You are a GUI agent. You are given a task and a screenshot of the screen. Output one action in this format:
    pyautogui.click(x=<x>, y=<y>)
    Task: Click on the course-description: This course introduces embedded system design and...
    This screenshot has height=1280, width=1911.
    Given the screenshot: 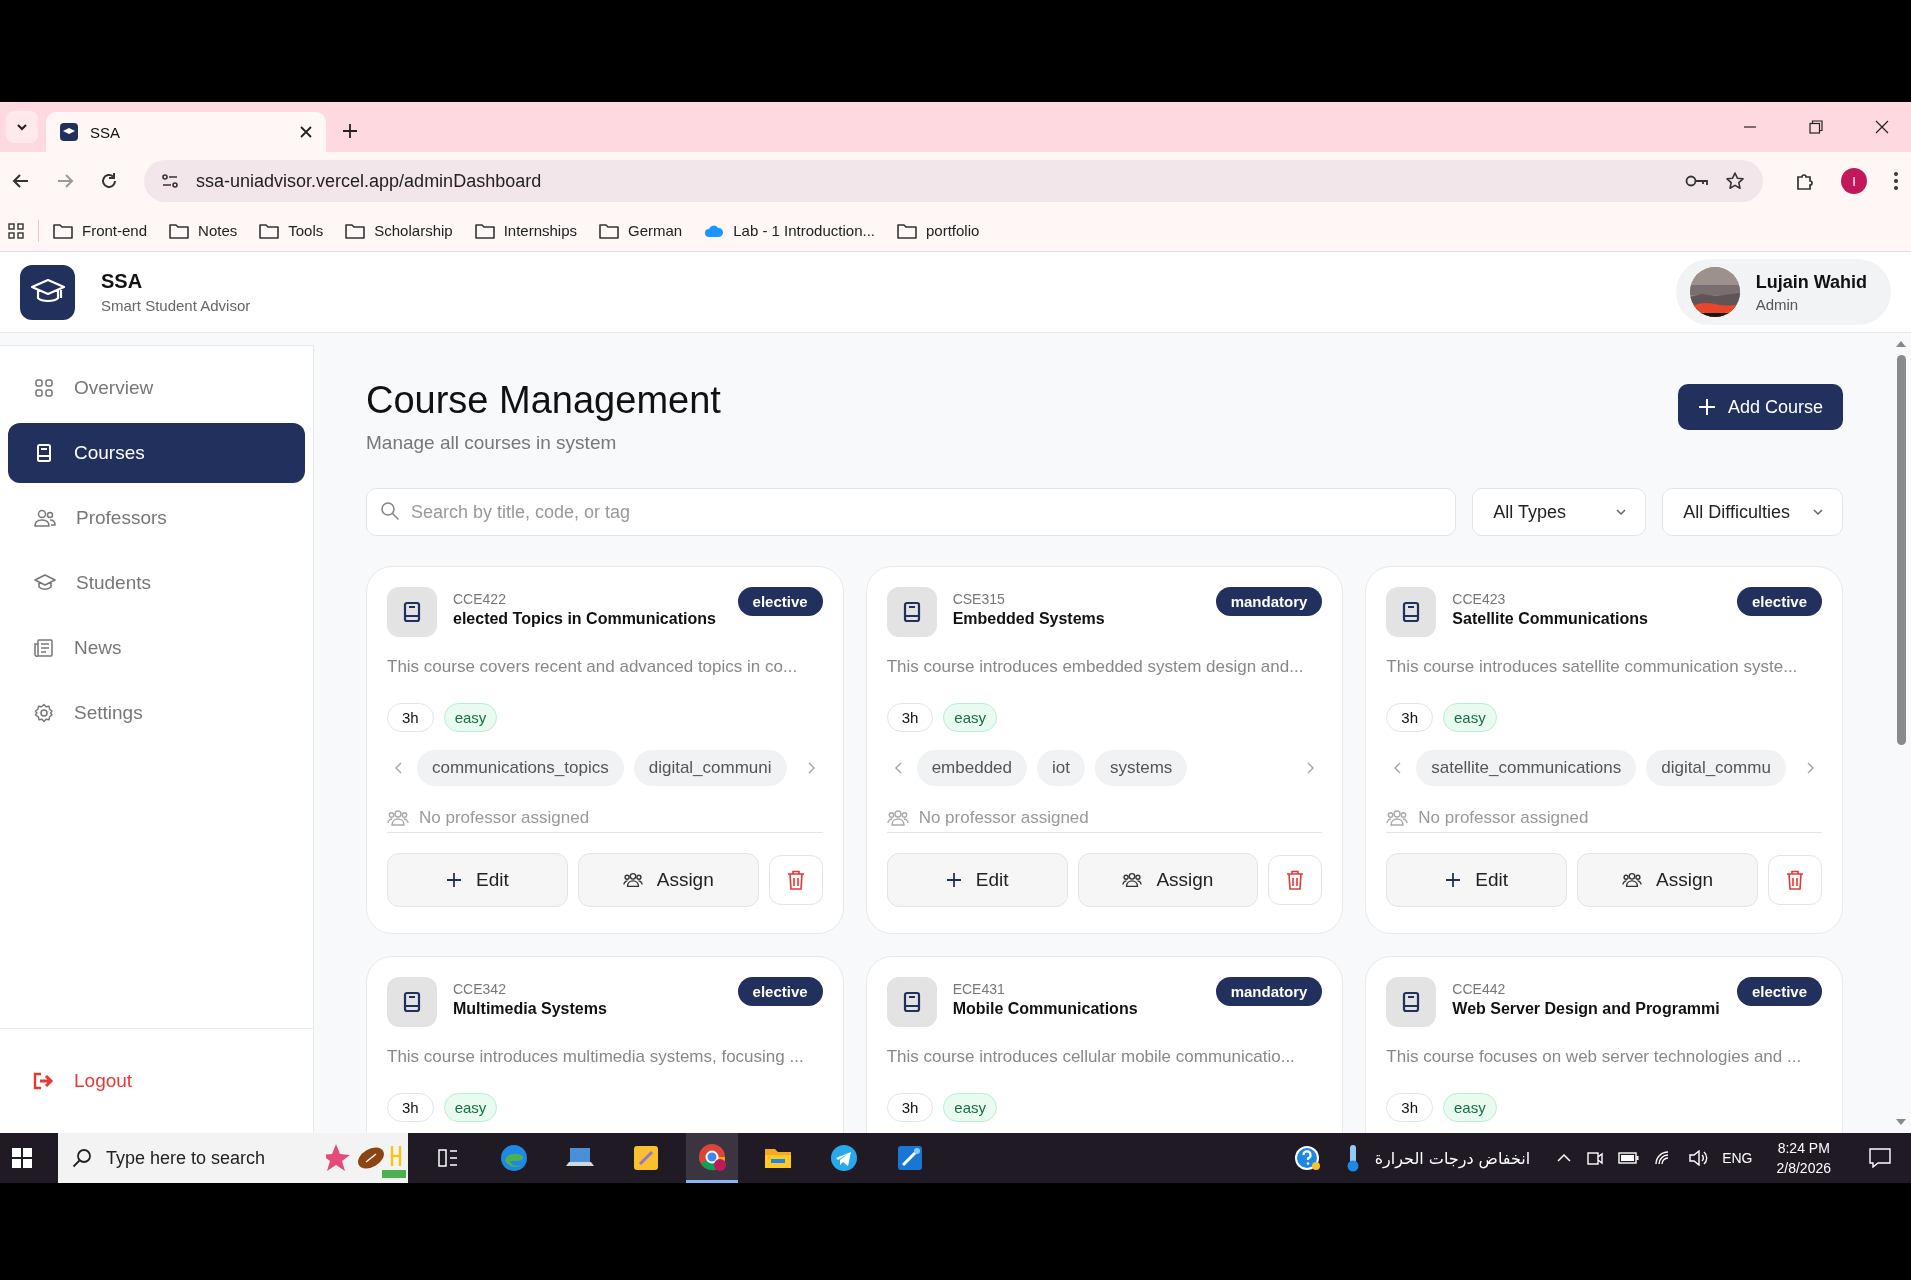 What is the action you would take?
    pyautogui.click(x=1095, y=667)
    